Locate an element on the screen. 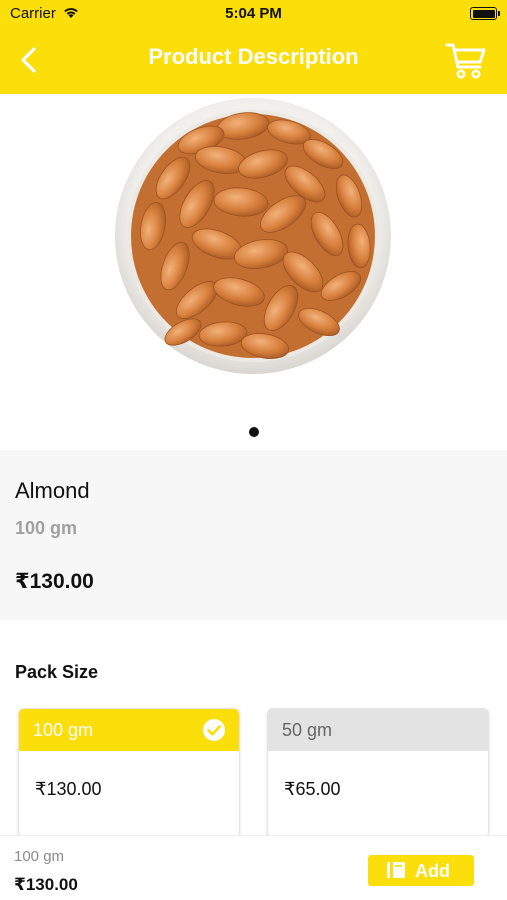  product-quantity: 100 gm is located at coordinates (46, 528).